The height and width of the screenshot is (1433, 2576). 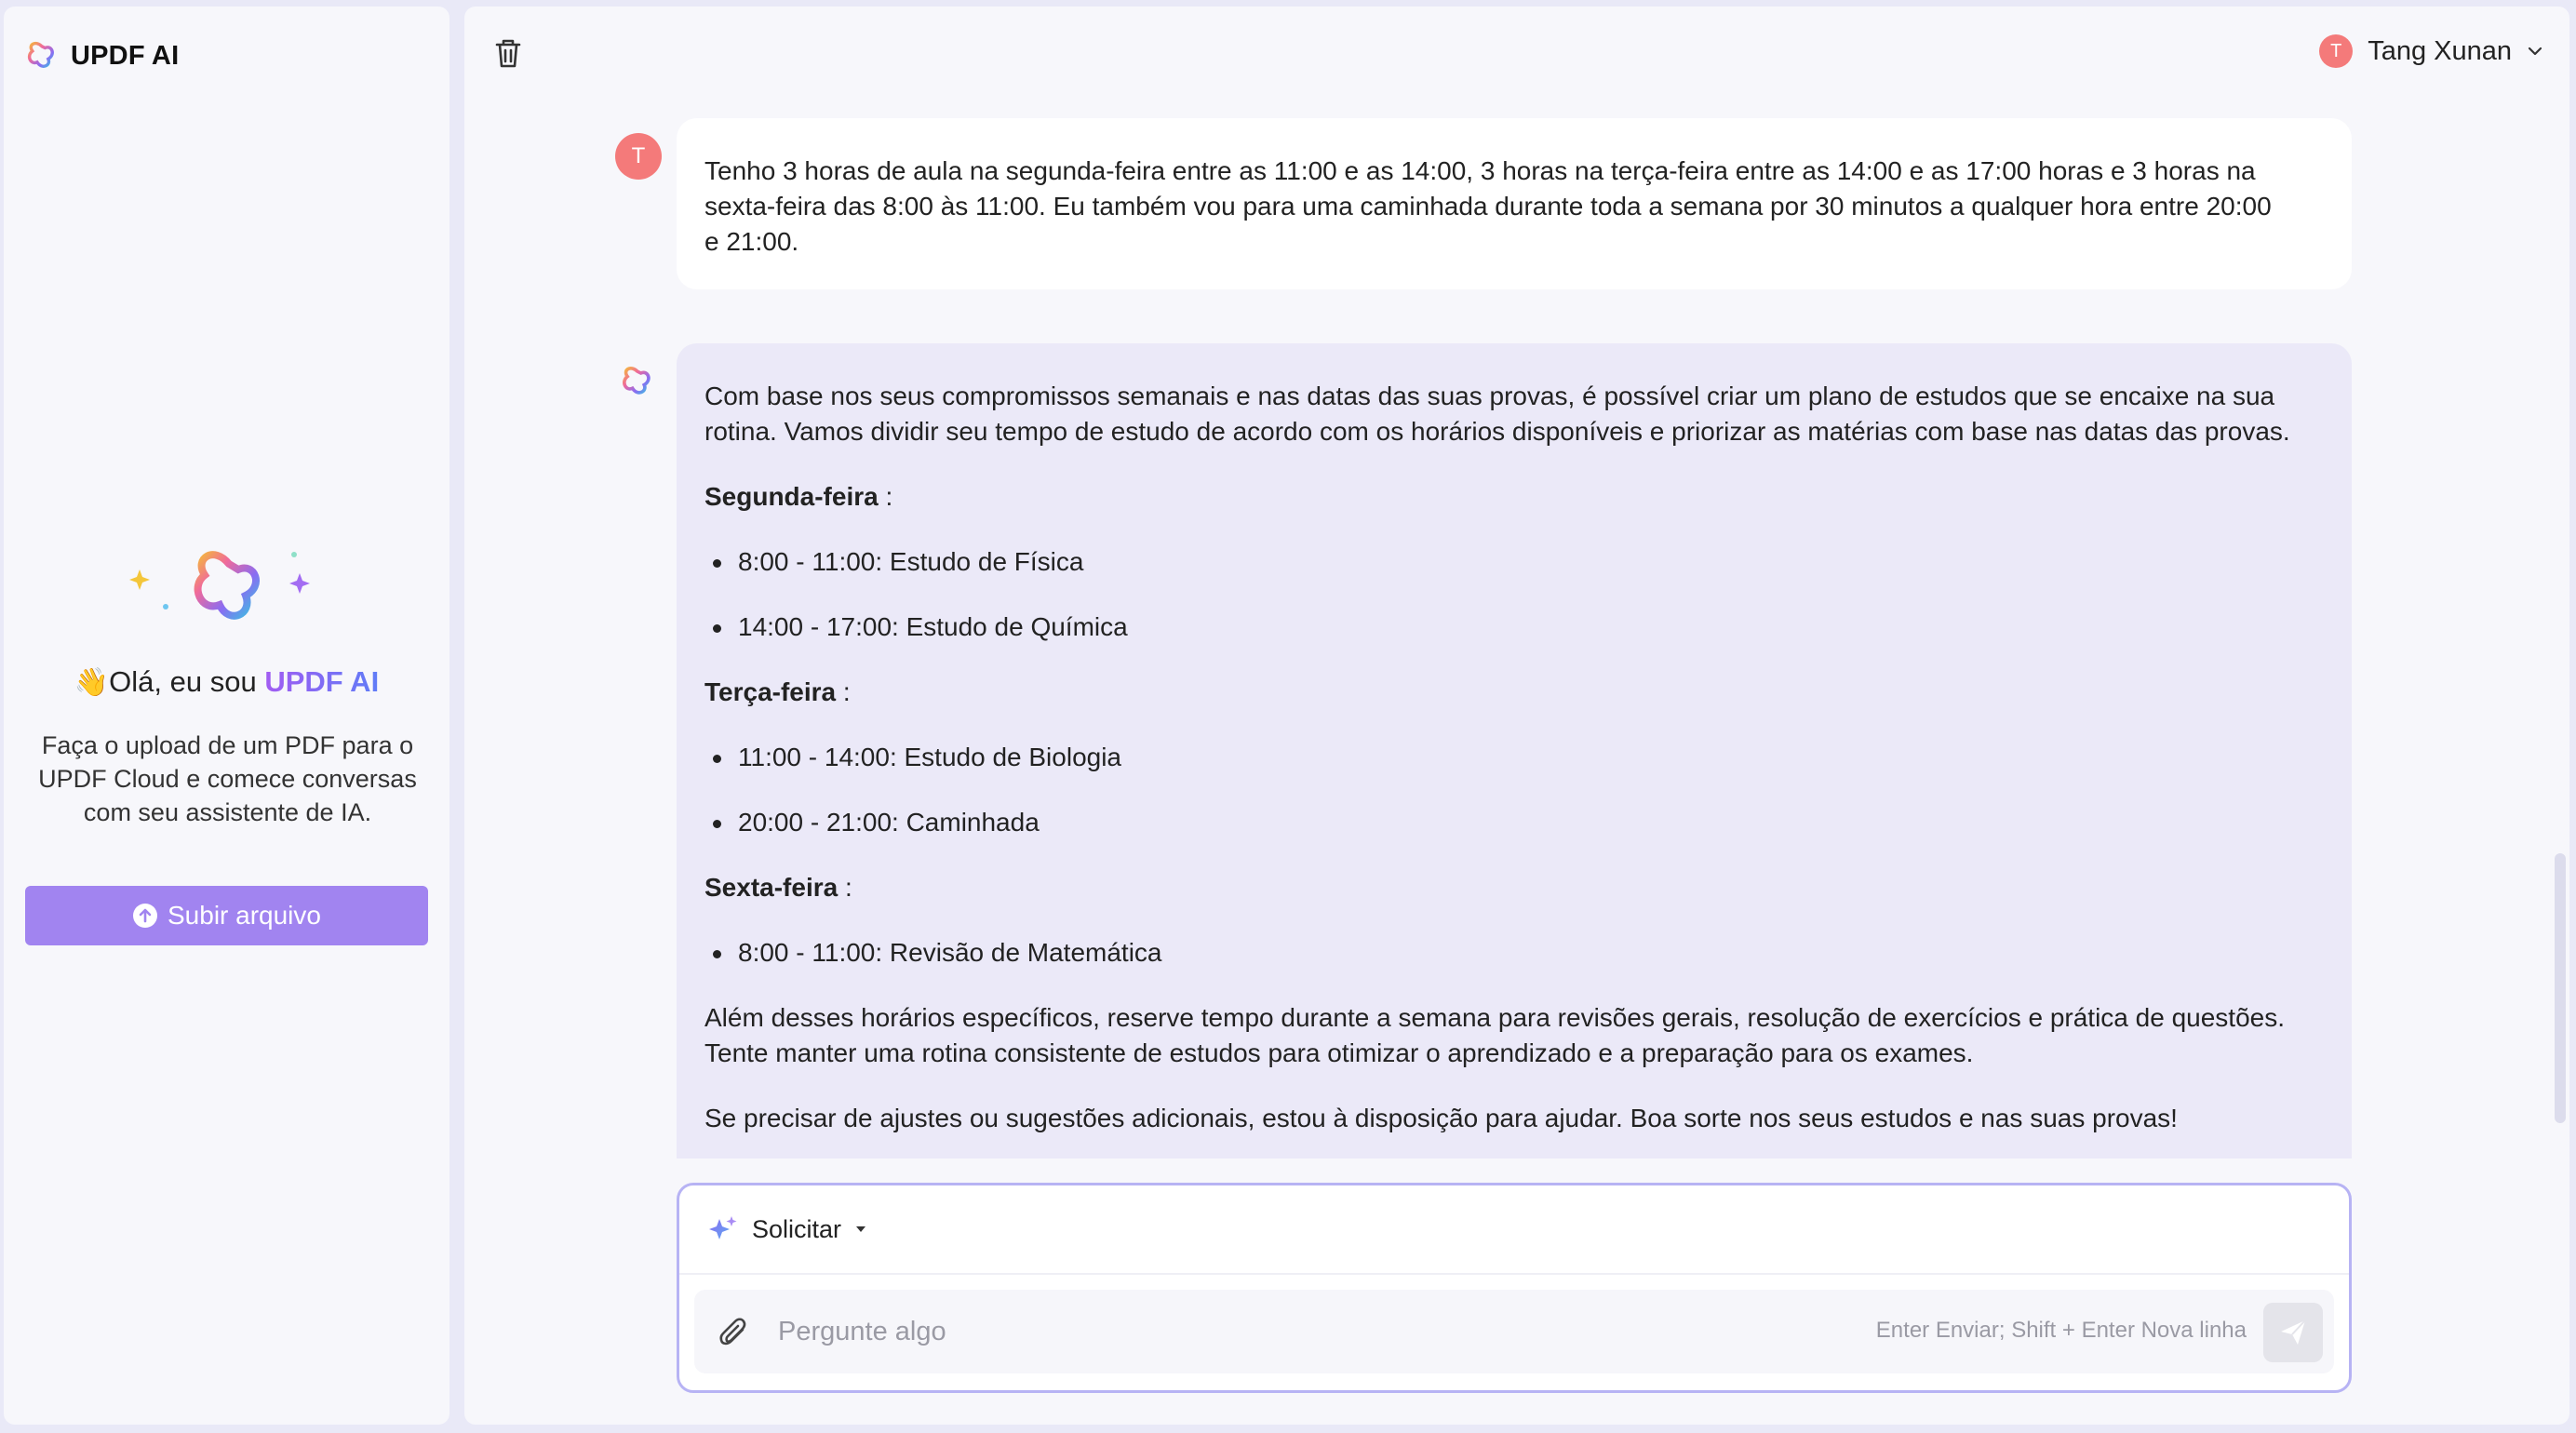 What do you see at coordinates (2061, 1330) in the screenshot?
I see `keyboard-hint: Enter Enviar; Shift + Enter Nova linha` at bounding box center [2061, 1330].